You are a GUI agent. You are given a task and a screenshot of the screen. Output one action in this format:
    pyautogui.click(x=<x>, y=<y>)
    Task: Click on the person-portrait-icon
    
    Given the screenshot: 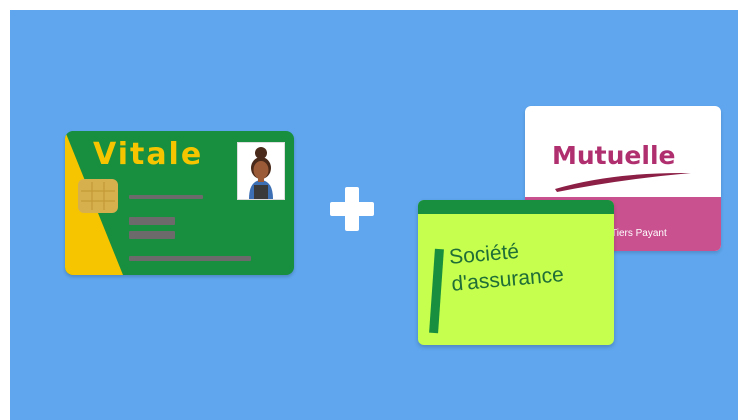 What is the action you would take?
    pyautogui.click(x=261, y=171)
    